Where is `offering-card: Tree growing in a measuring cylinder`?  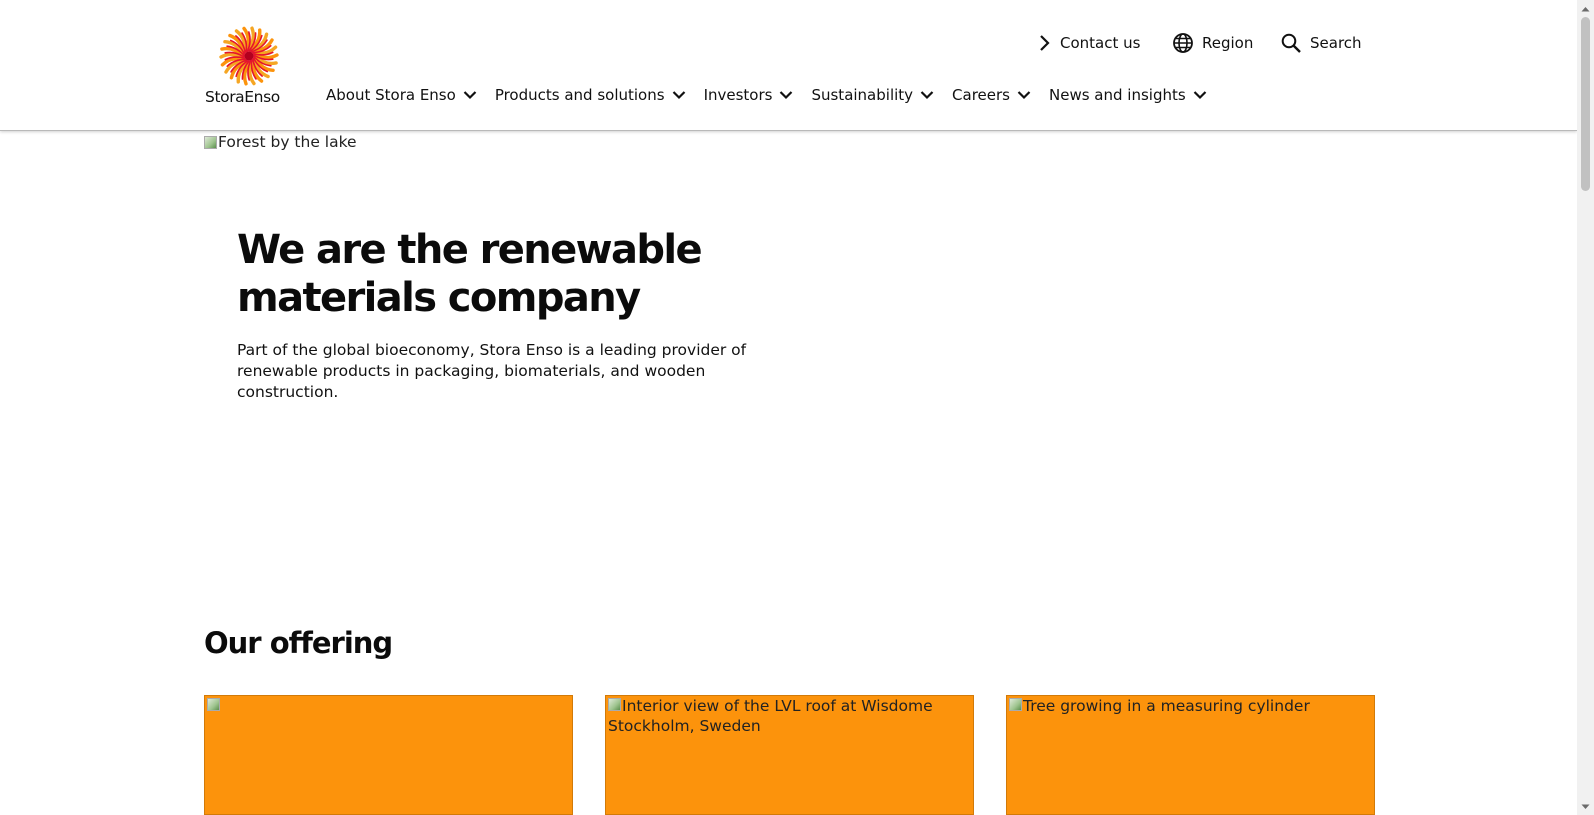 offering-card: Tree growing in a measuring cylinder is located at coordinates (1190, 755).